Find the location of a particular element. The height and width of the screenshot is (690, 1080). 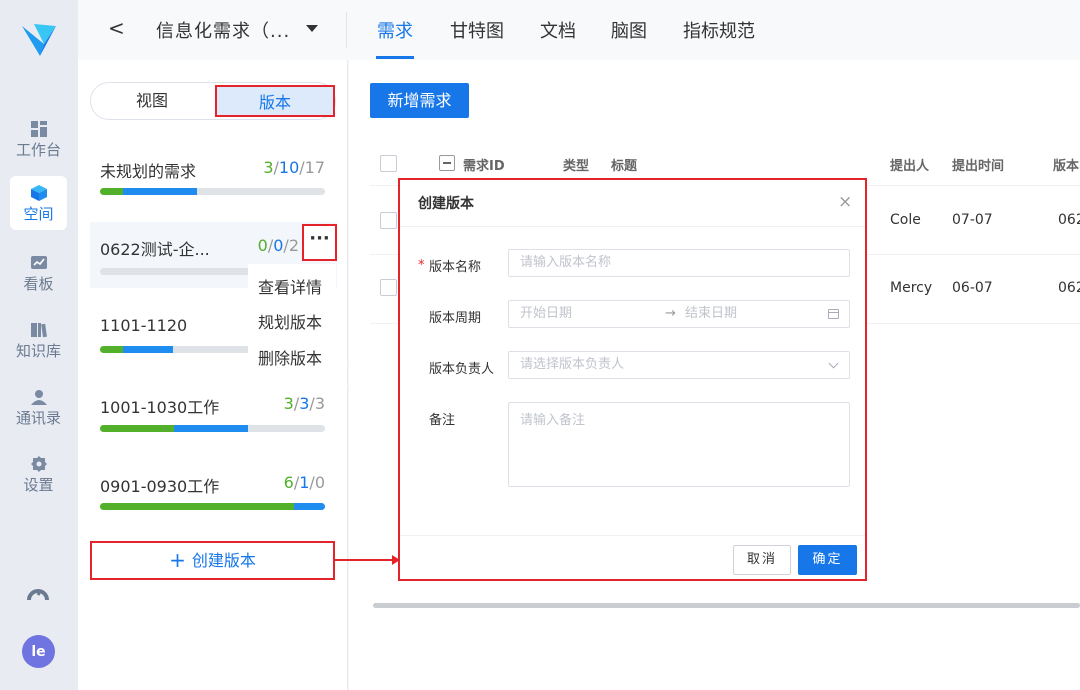

dialog-title: 创建版本 is located at coordinates (446, 204).